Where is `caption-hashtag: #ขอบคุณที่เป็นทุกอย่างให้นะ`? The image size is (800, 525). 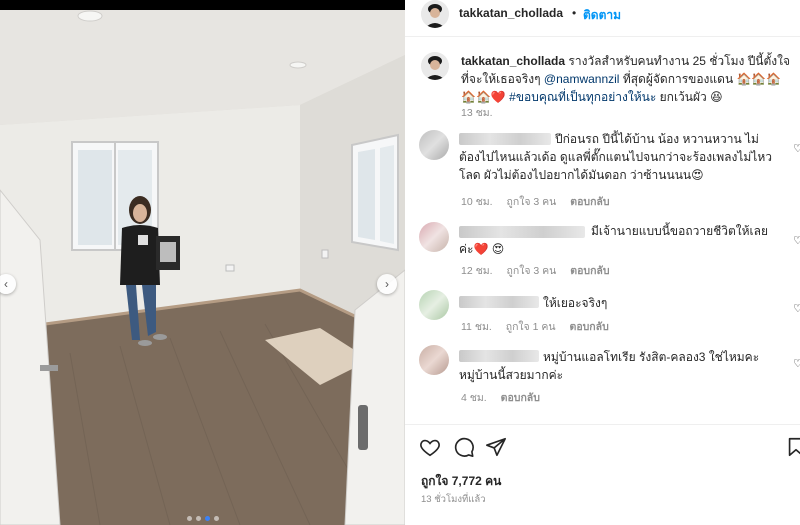 caption-hashtag: #ขอบคุณที่เป็นทุกอย่างให้นะ is located at coordinates (582, 97).